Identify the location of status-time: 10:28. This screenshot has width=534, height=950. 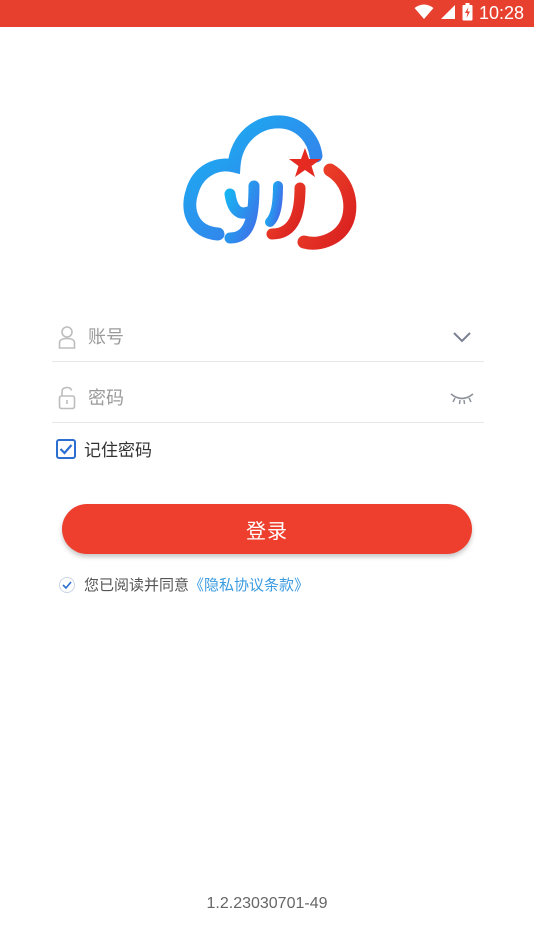
(501, 13).